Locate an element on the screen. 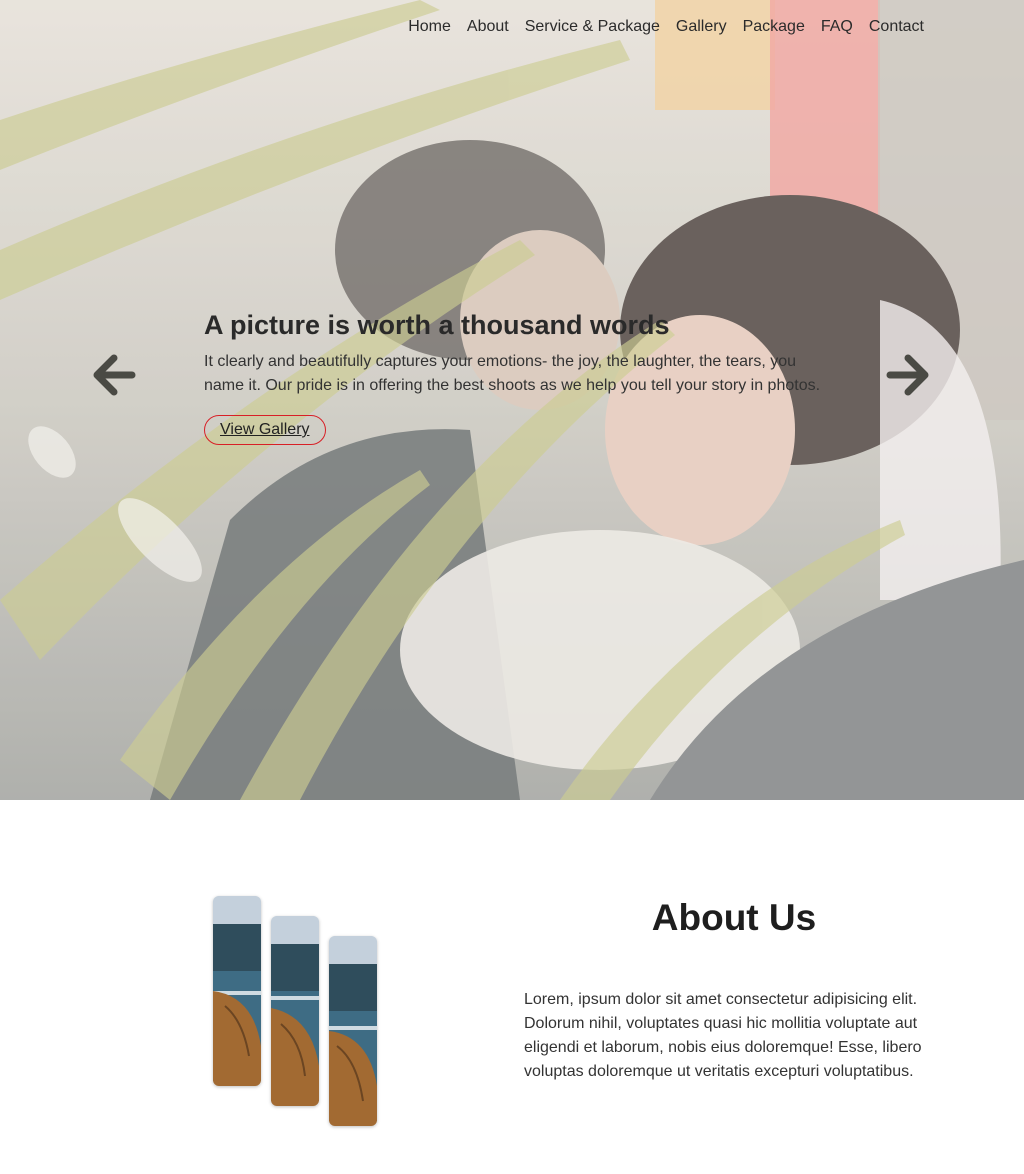 The image size is (1024, 1174). view-gallery-button: View Gallery is located at coordinates (265, 430).